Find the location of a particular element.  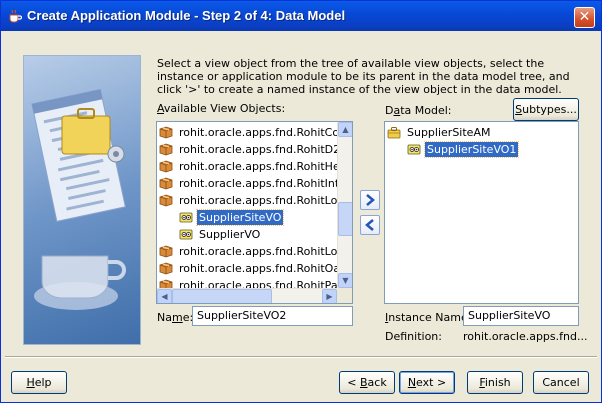

arrow-right-icon: ▶ is located at coordinates (329, 296).